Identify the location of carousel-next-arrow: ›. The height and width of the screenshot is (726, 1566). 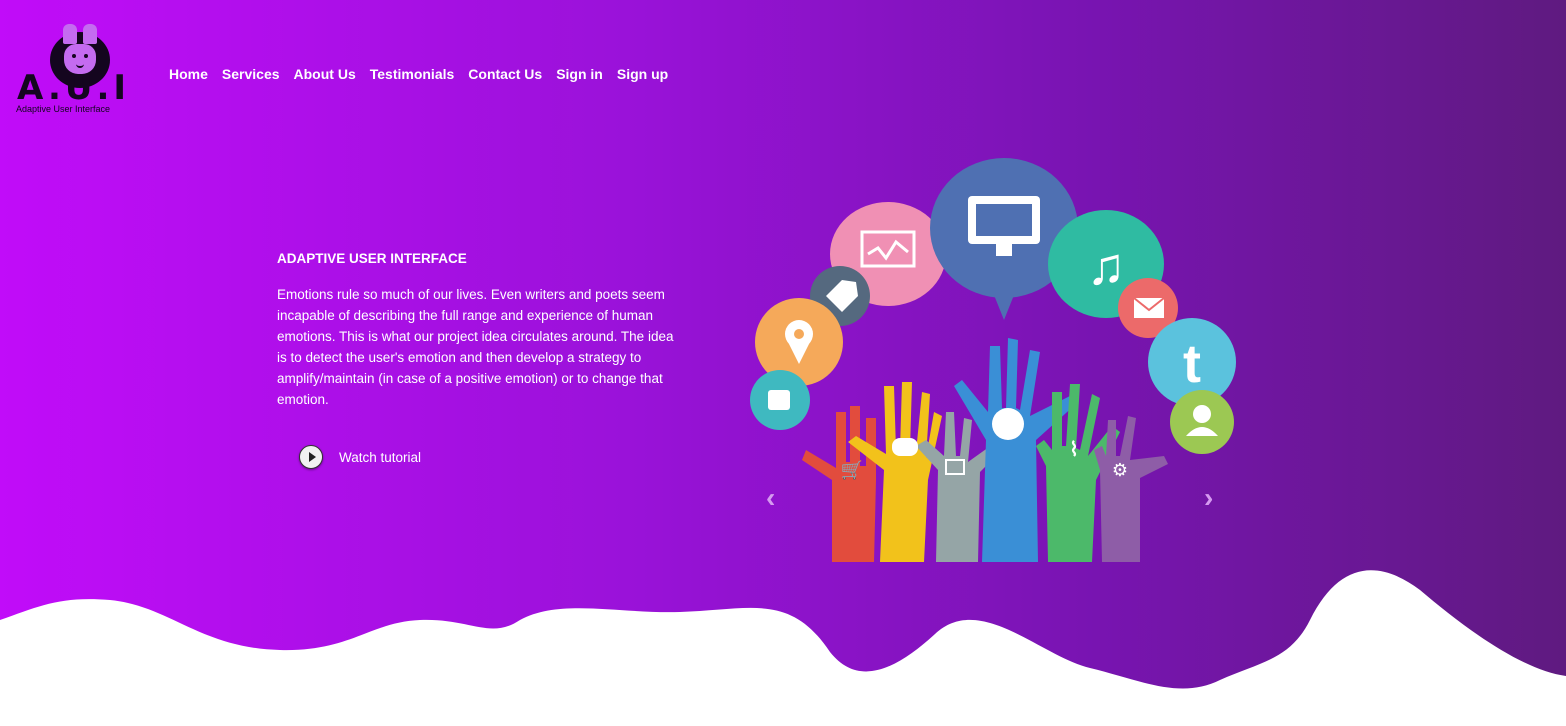
(1208, 498).